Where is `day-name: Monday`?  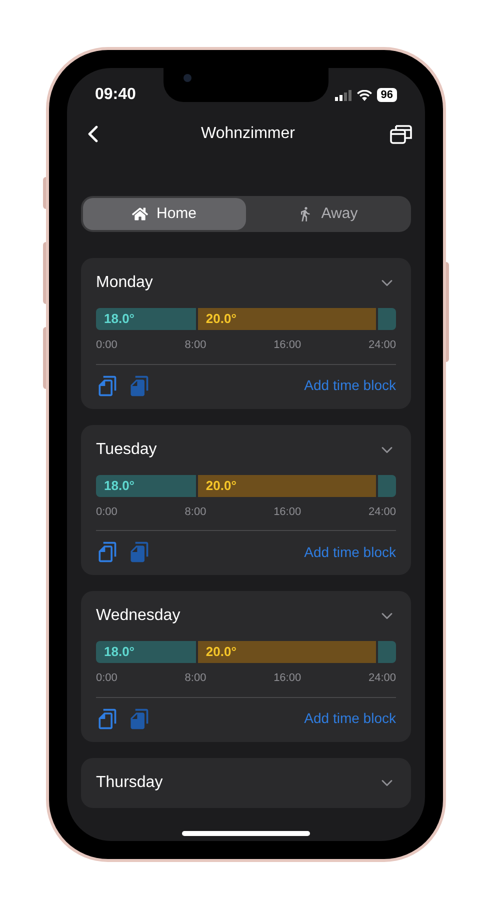 day-name: Monday is located at coordinates (124, 283).